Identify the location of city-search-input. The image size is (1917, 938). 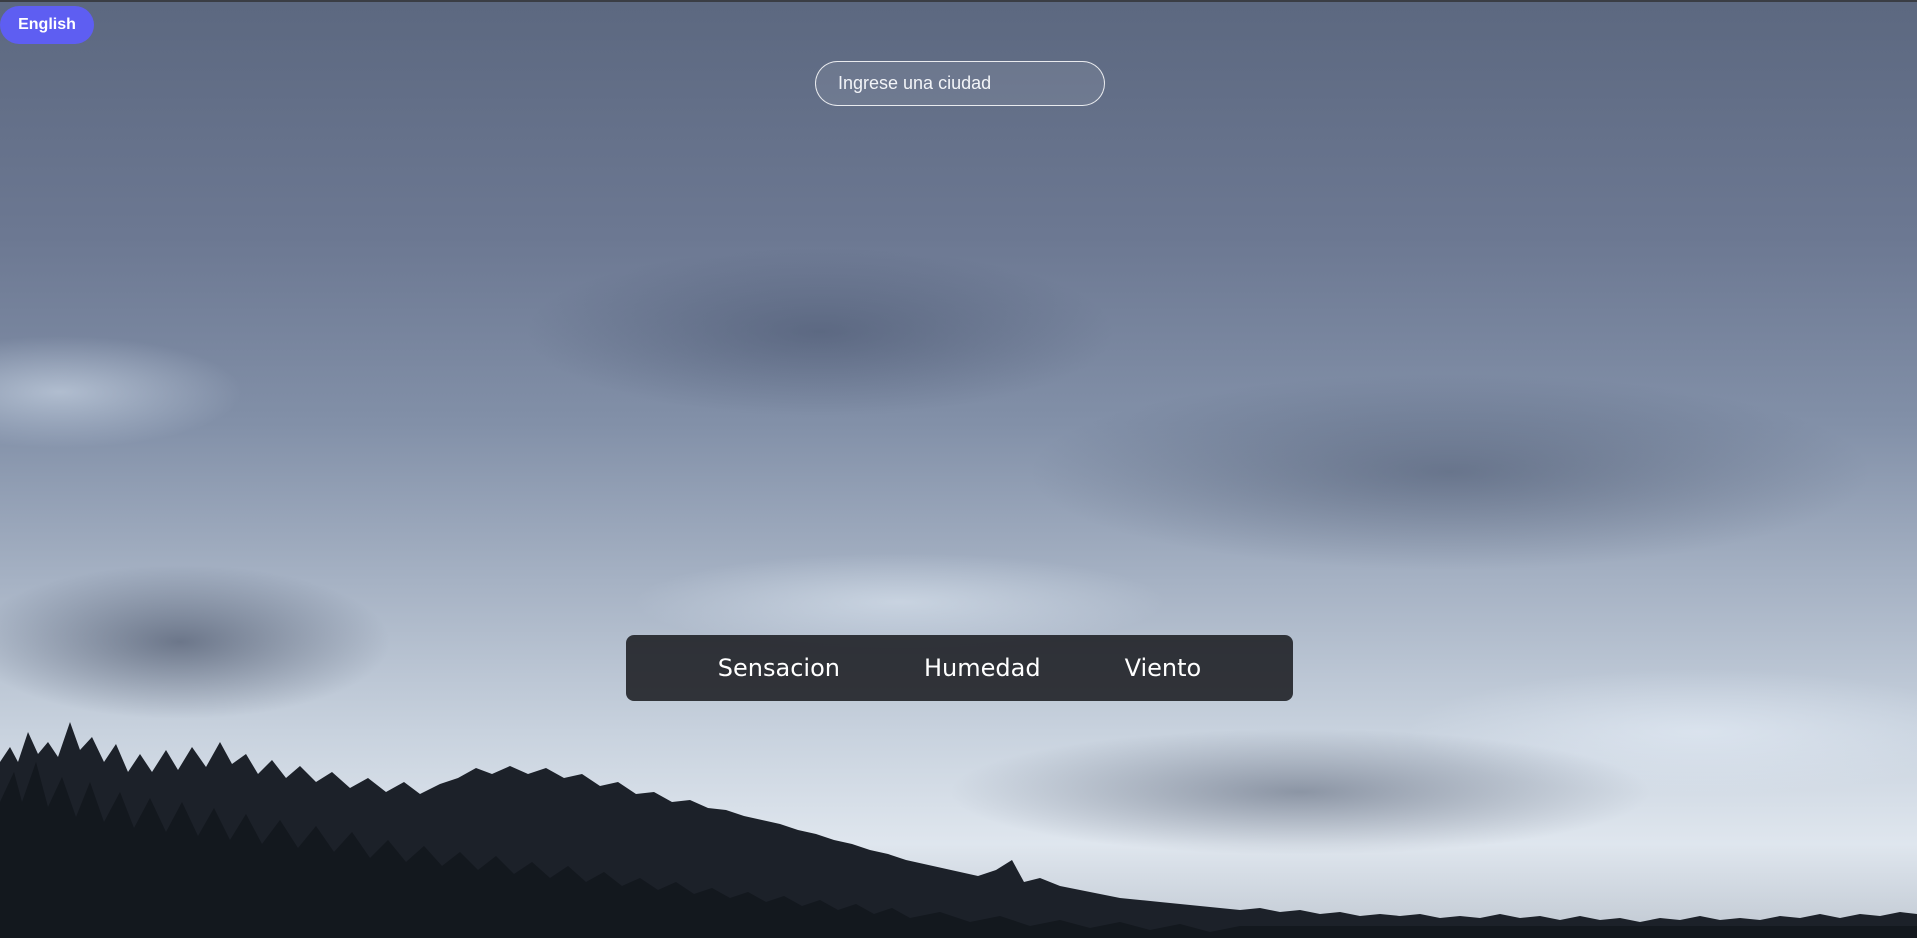
(960, 83).